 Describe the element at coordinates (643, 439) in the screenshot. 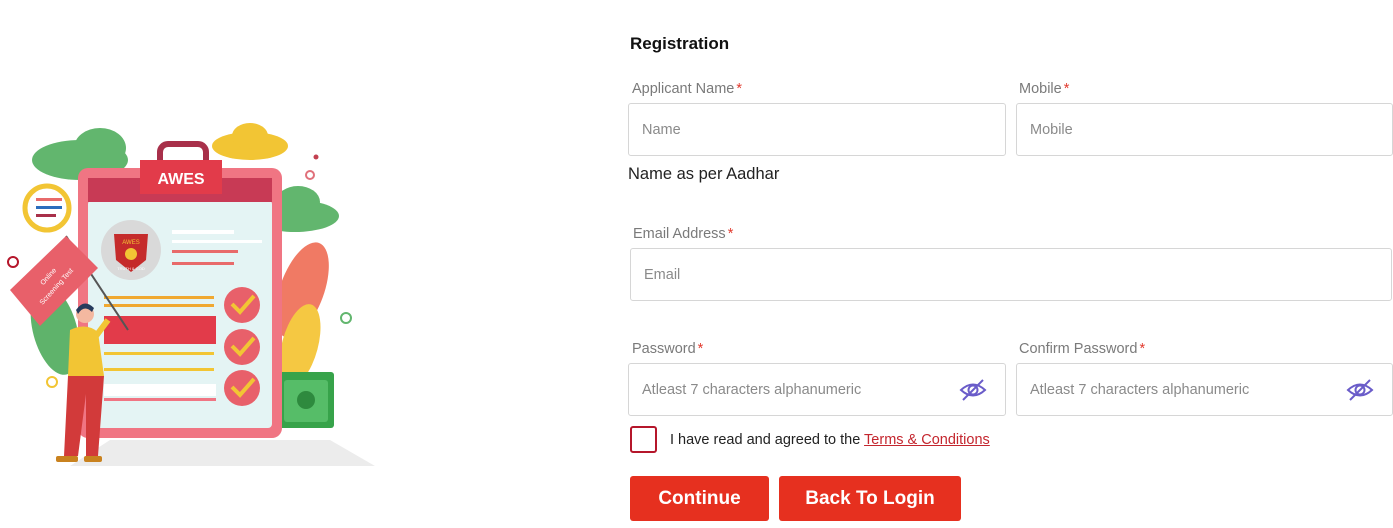

I see `terms-checkbox` at that location.